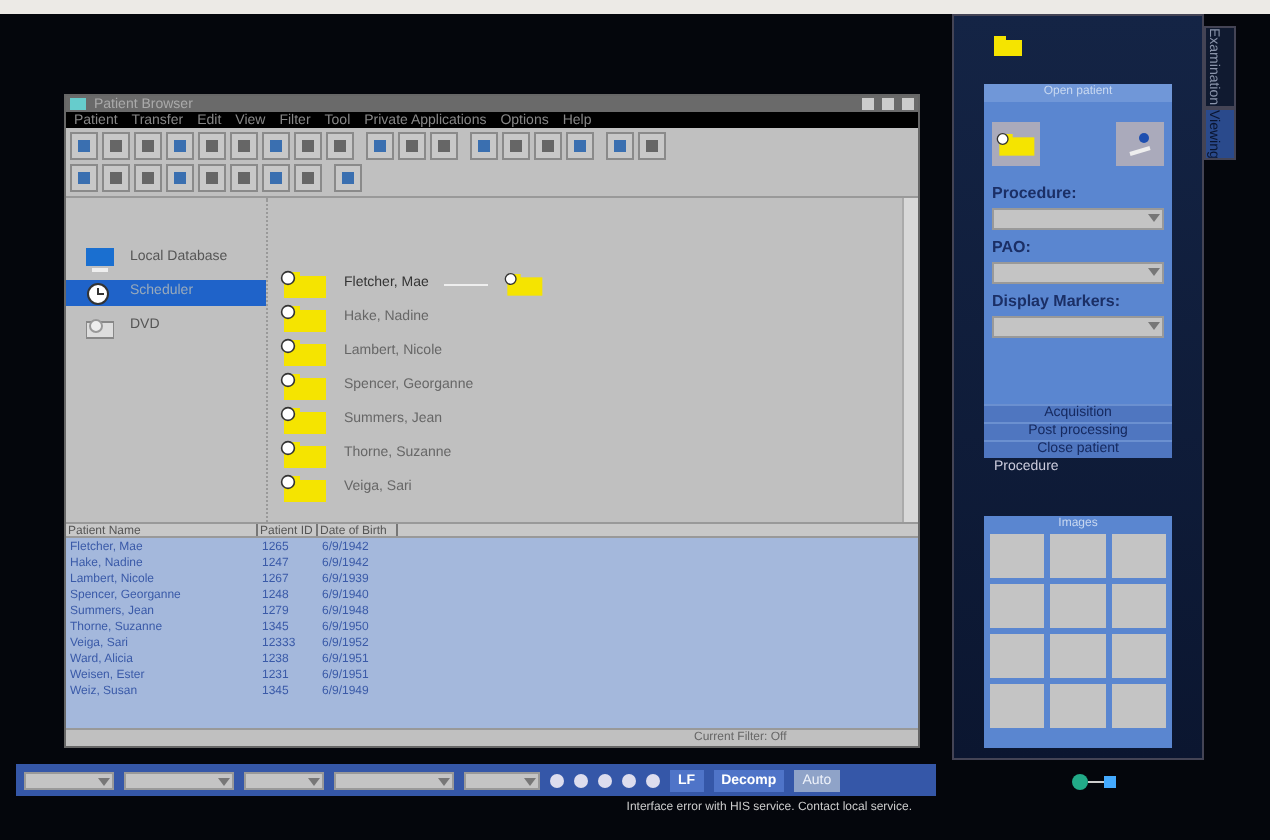  What do you see at coordinates (1012, 248) in the screenshot?
I see `field-label: PAO:` at bounding box center [1012, 248].